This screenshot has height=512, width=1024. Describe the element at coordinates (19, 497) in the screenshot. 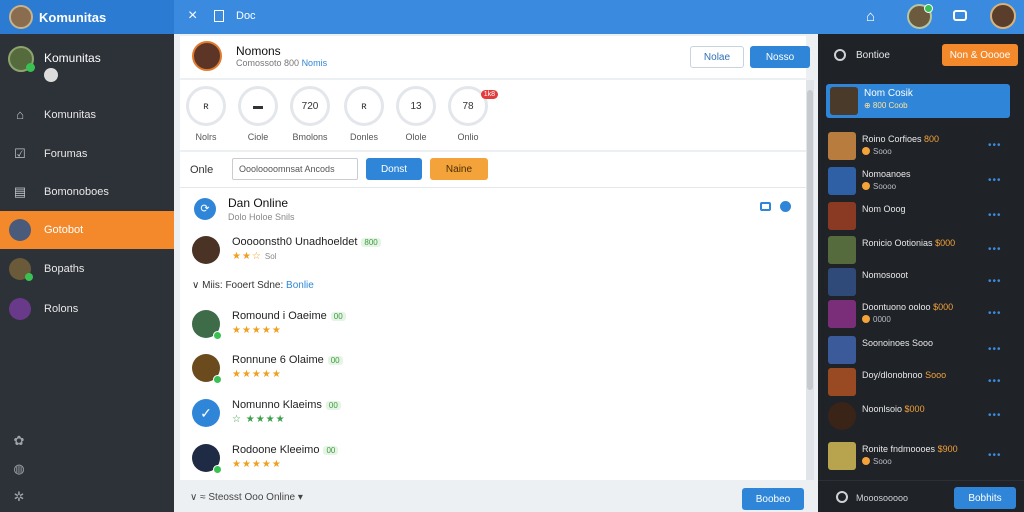

I see `gear-icon: ✲` at that location.